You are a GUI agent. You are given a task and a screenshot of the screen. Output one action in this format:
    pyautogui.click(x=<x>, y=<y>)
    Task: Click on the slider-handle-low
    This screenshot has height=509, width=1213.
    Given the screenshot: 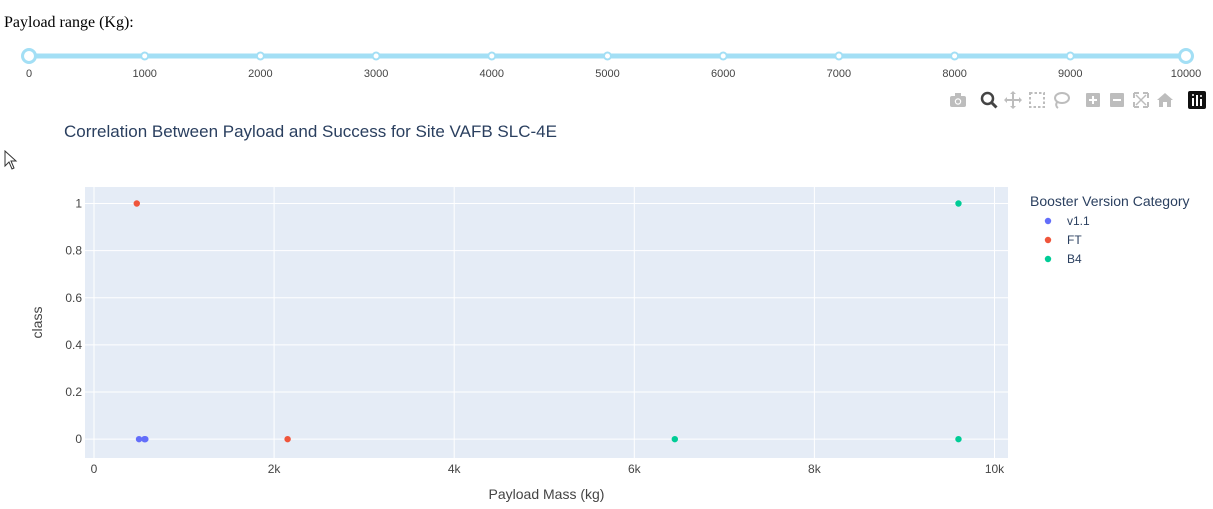 What is the action you would take?
    pyautogui.click(x=29, y=56)
    